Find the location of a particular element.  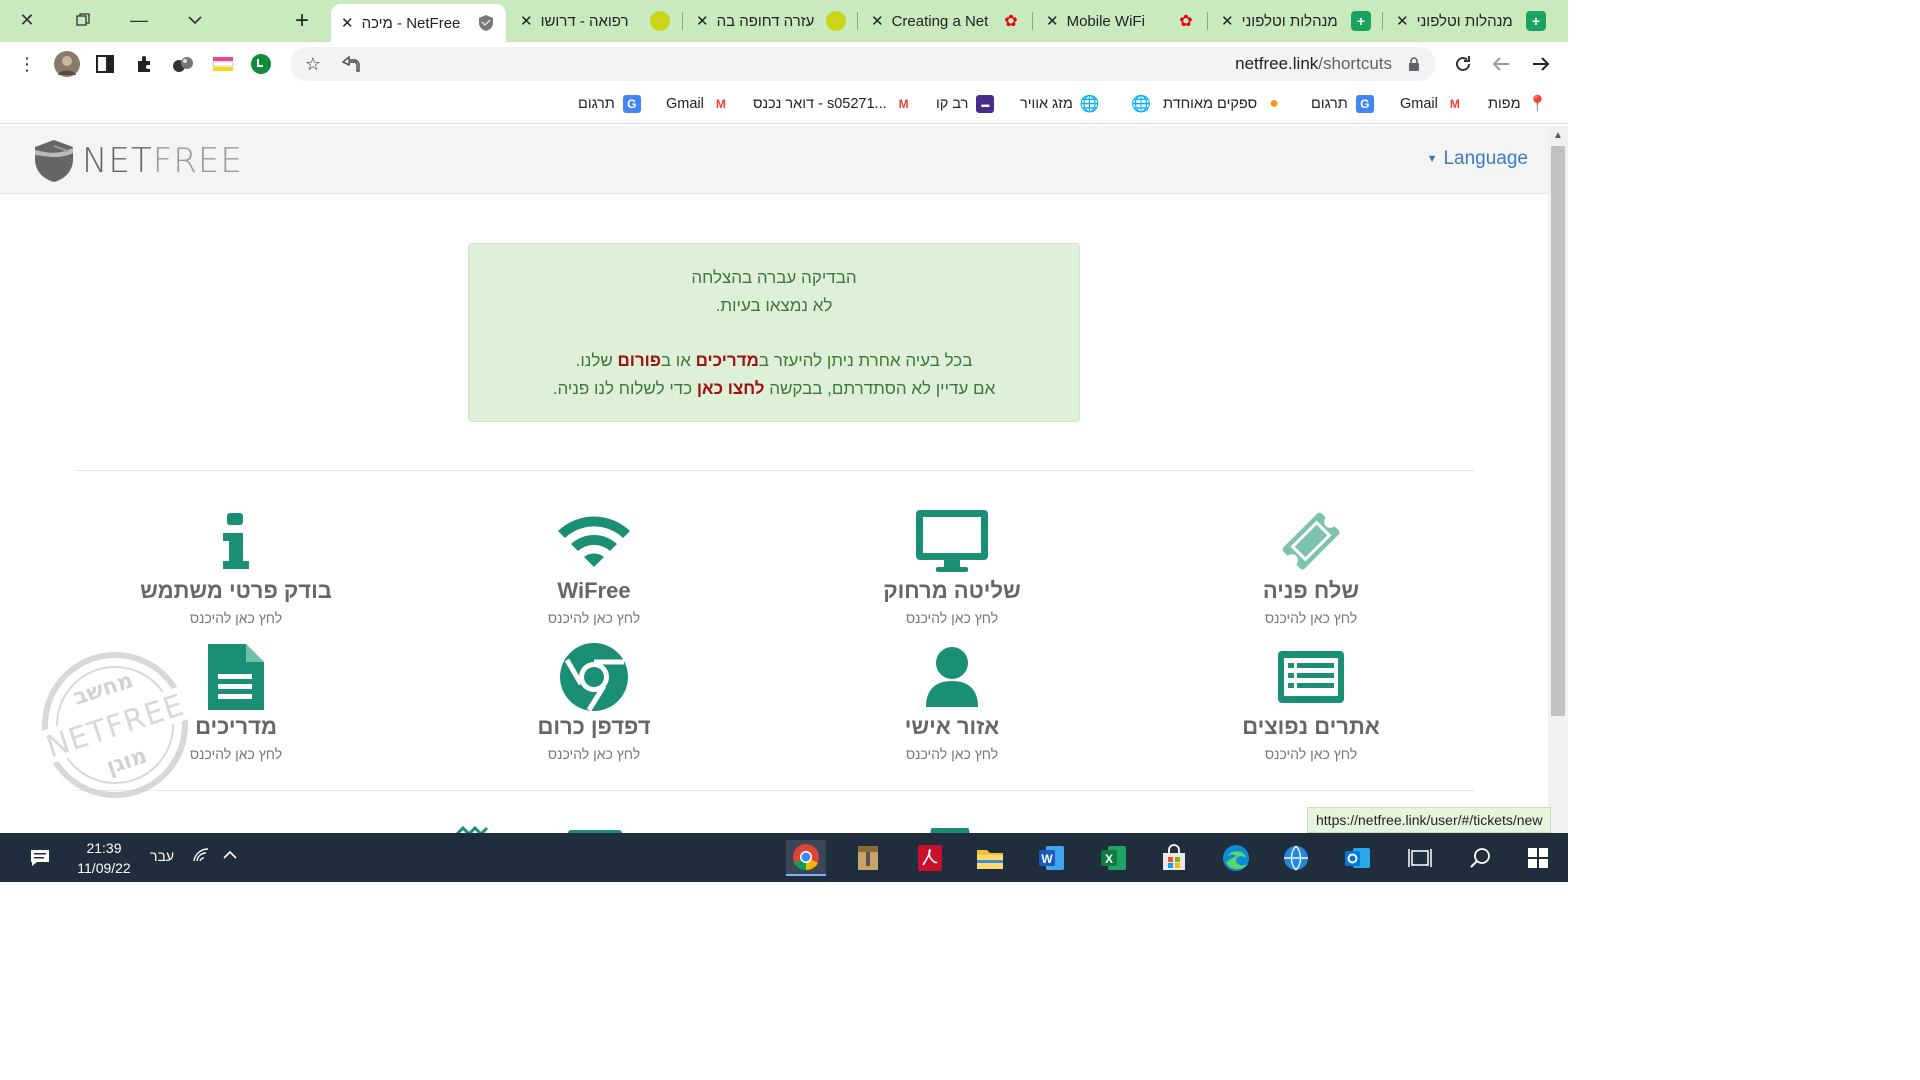

bookmark-maps: מפות 📍 is located at coordinates (1518, 104).